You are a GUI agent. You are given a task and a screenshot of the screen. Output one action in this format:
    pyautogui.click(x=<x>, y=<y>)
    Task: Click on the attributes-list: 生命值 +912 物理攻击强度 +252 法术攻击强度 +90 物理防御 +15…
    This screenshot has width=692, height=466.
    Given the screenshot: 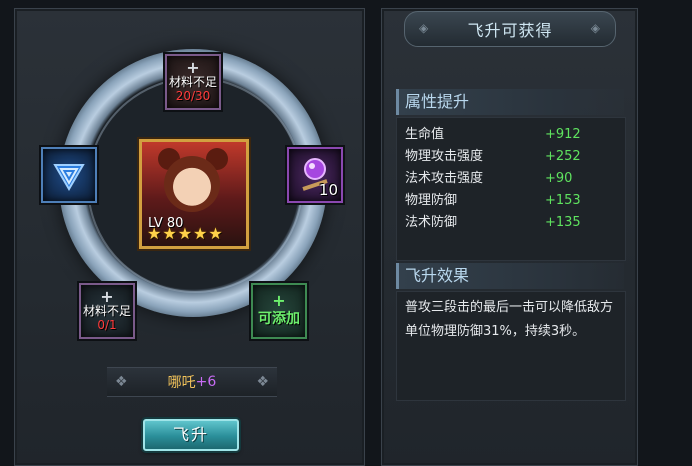 What is the action you would take?
    pyautogui.click(x=511, y=189)
    